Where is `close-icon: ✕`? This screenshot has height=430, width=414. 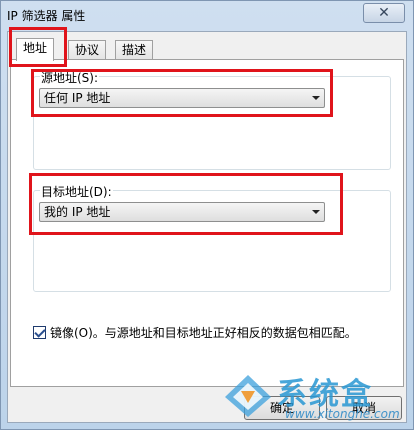 close-icon: ✕ is located at coordinates (384, 13).